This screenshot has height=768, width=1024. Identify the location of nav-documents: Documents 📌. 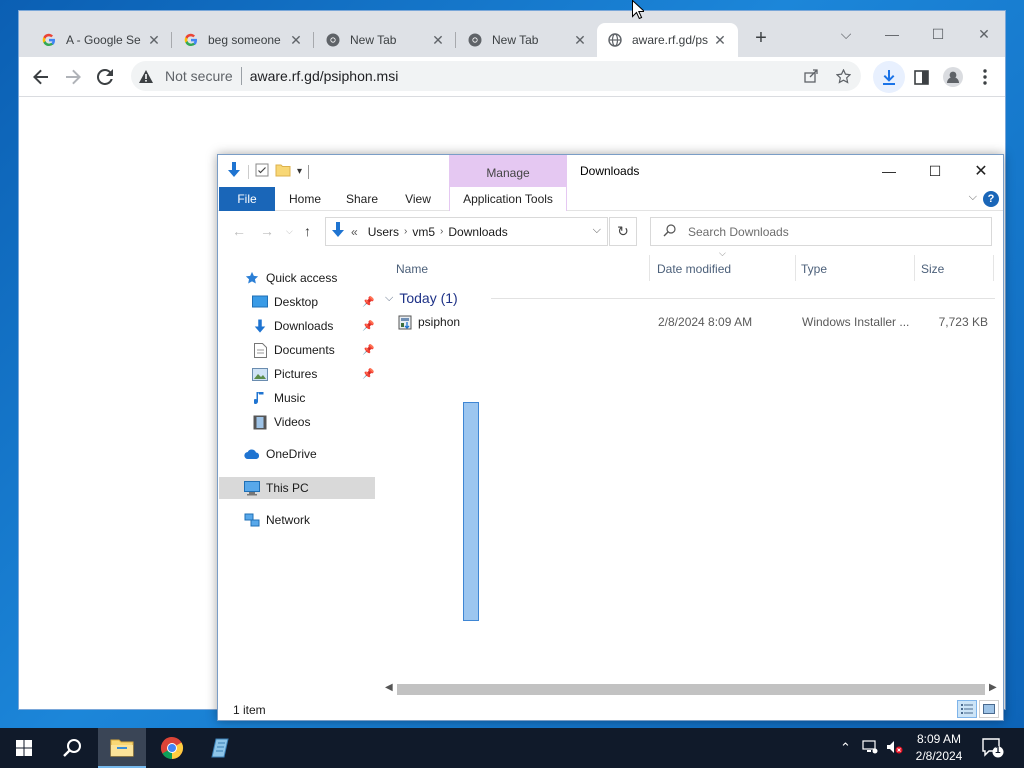
(314, 350).